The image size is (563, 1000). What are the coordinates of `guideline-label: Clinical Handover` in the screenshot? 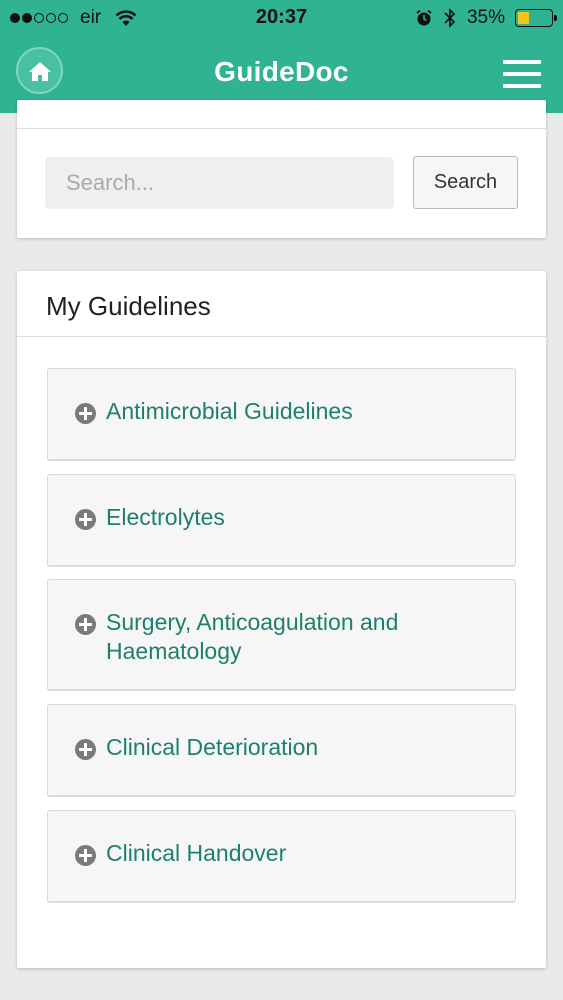 It's located at (196, 853).